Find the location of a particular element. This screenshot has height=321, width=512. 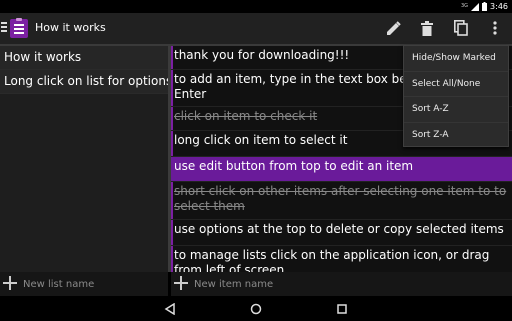

page-title: How it works is located at coordinates (70, 27).